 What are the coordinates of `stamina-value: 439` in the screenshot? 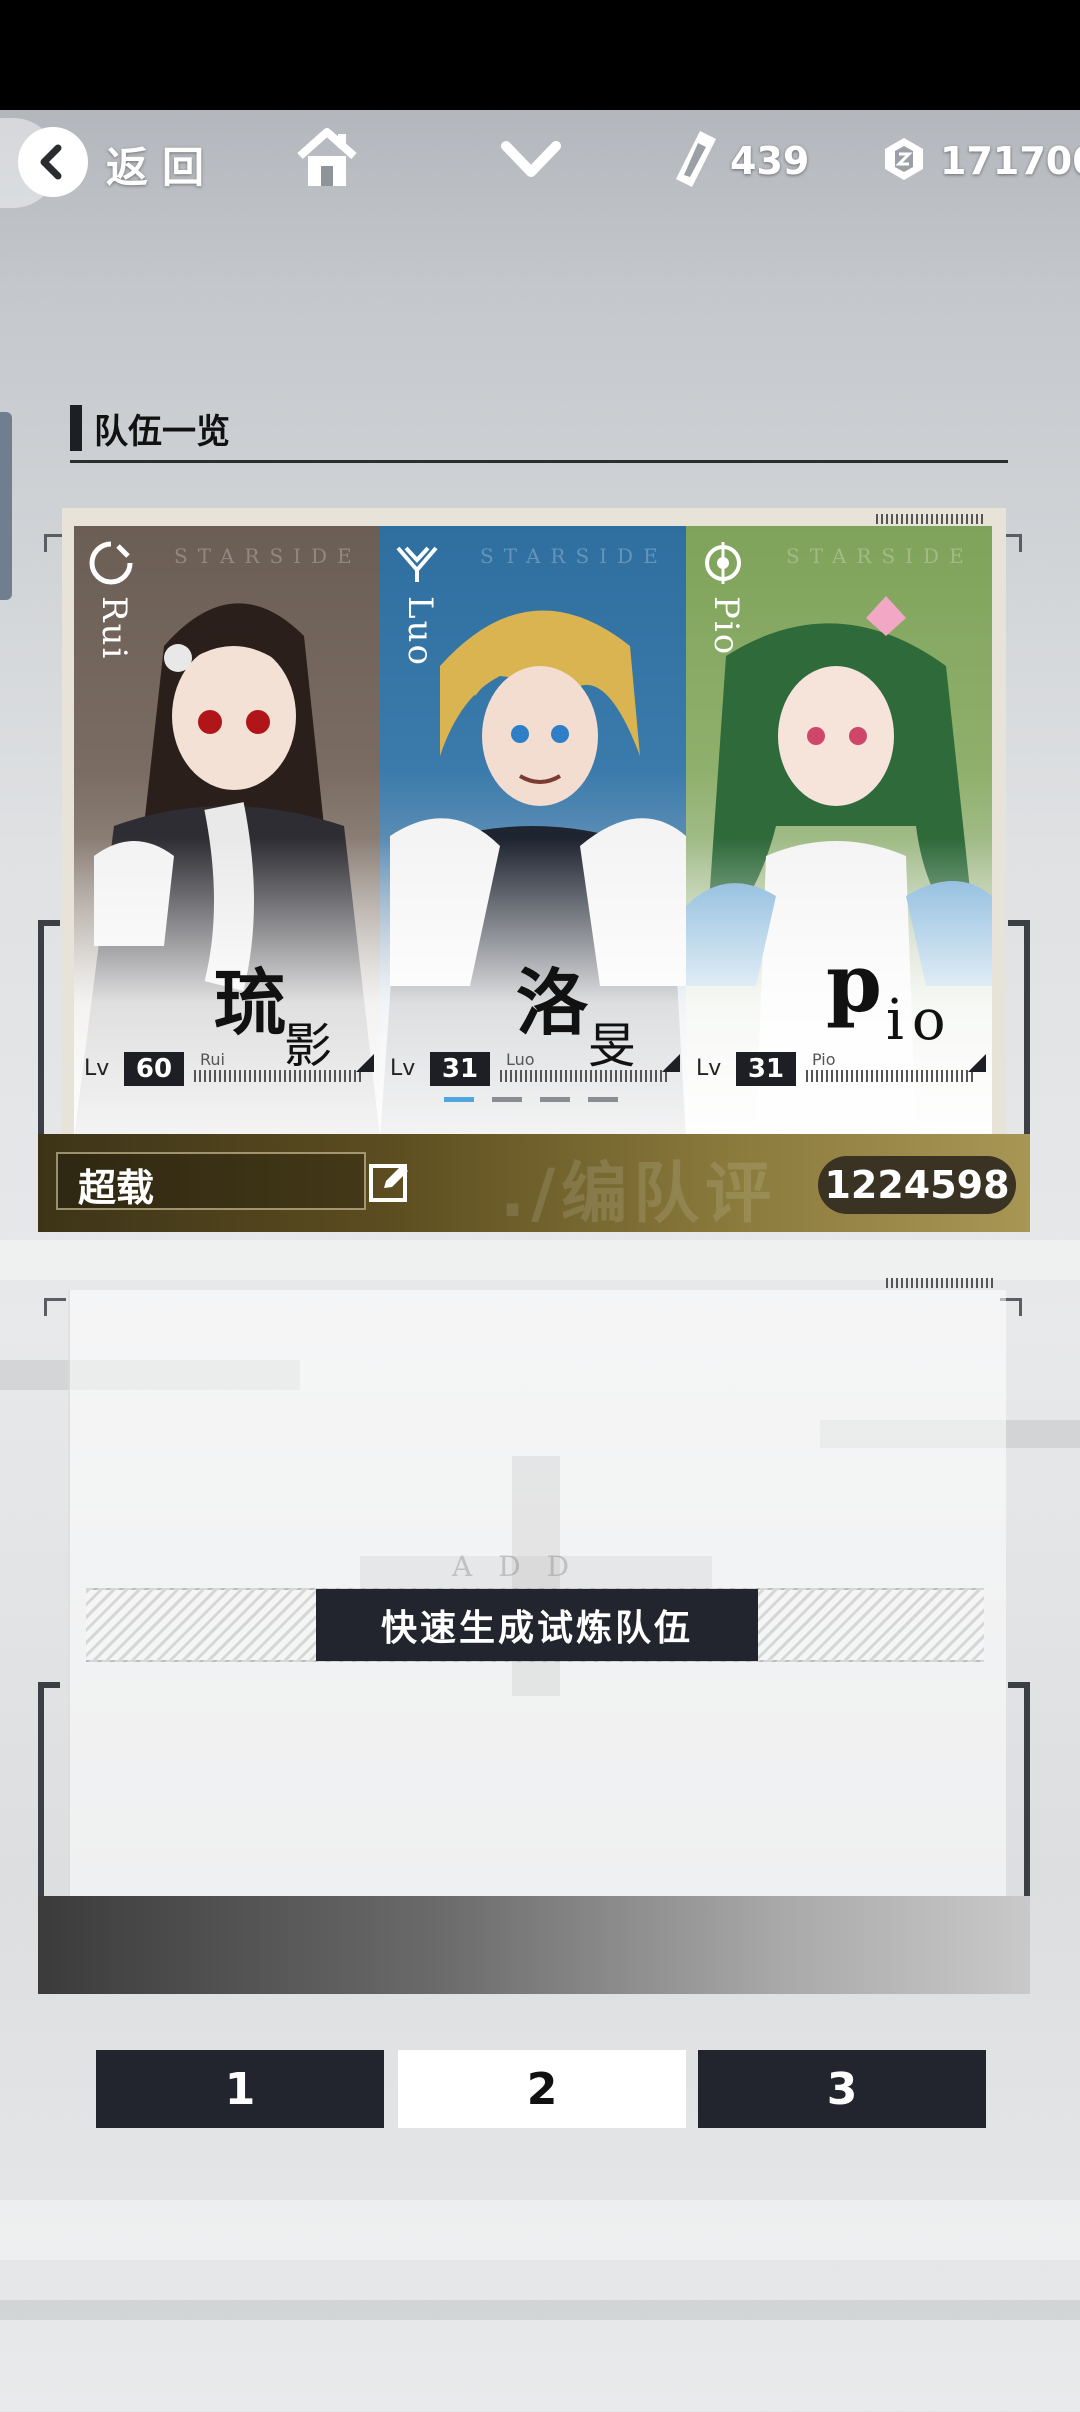 It's located at (770, 161).